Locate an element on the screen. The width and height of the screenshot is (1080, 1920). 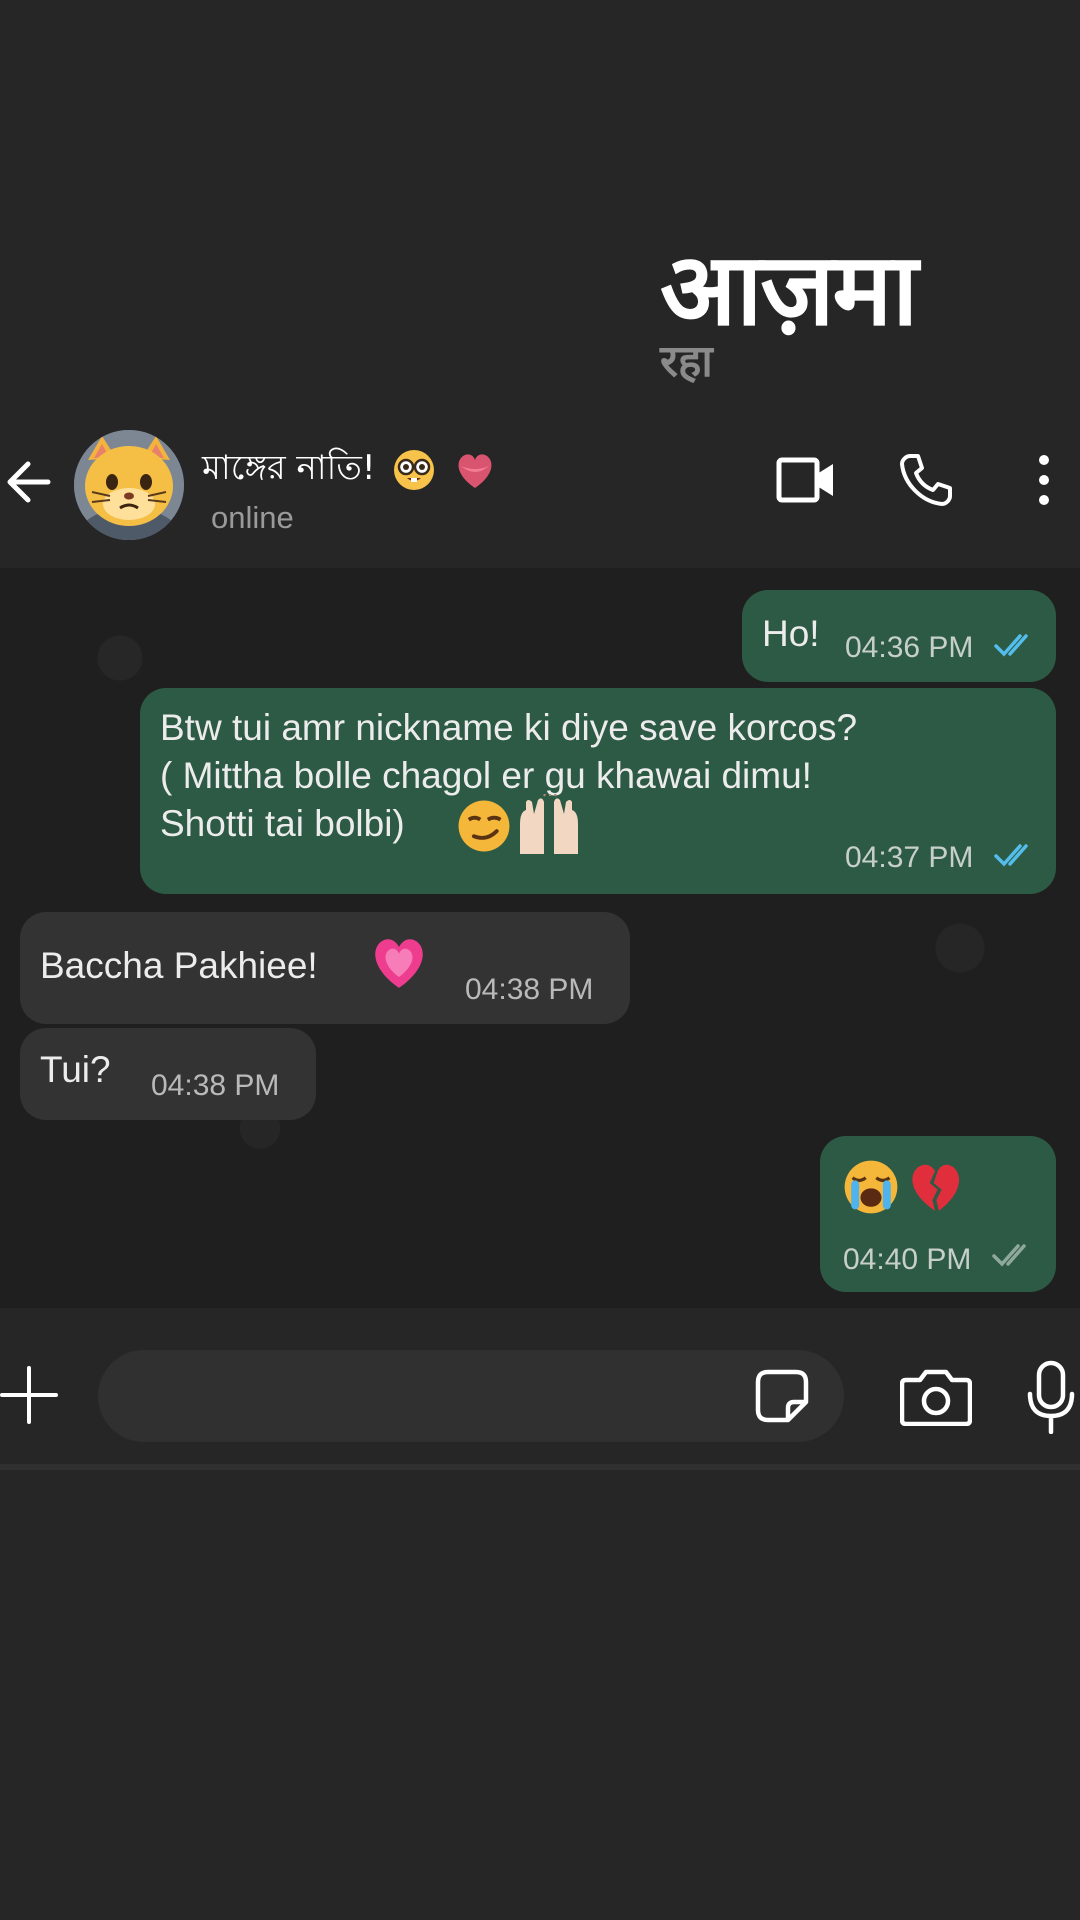
more-options-icon is located at coordinates (1044, 482).